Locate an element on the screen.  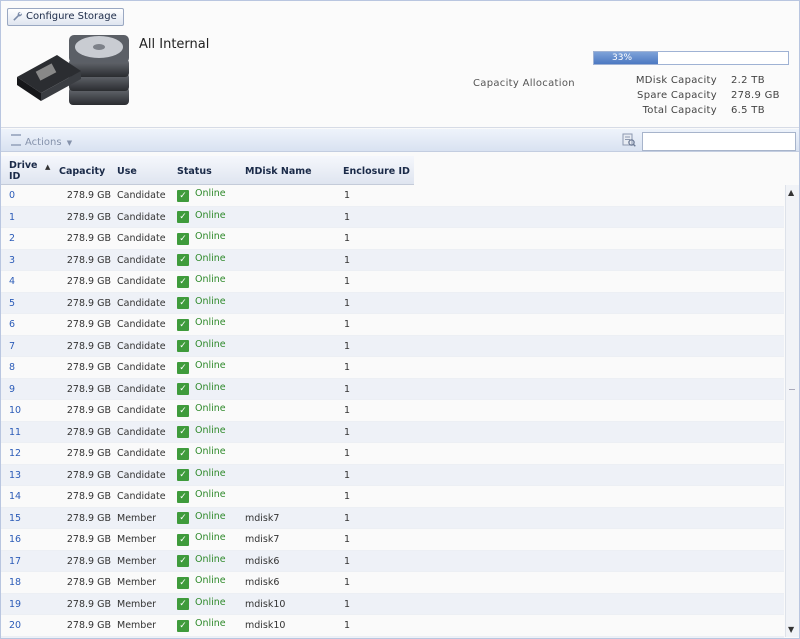
drive-id-link: 19 is located at coordinates (15, 604).